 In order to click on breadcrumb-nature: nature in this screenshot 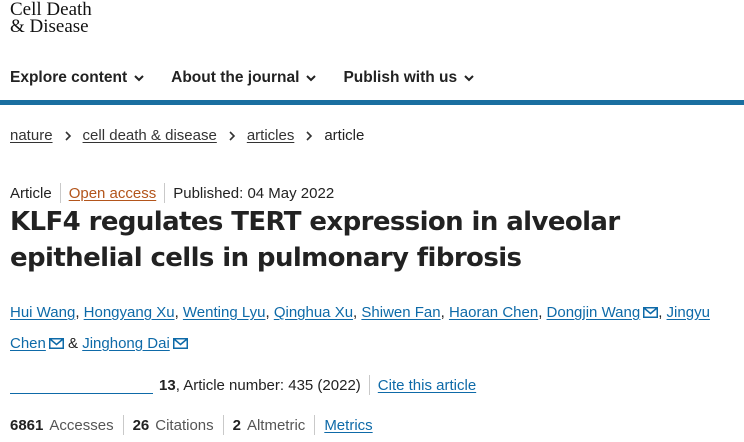, I will do `click(31, 135)`.